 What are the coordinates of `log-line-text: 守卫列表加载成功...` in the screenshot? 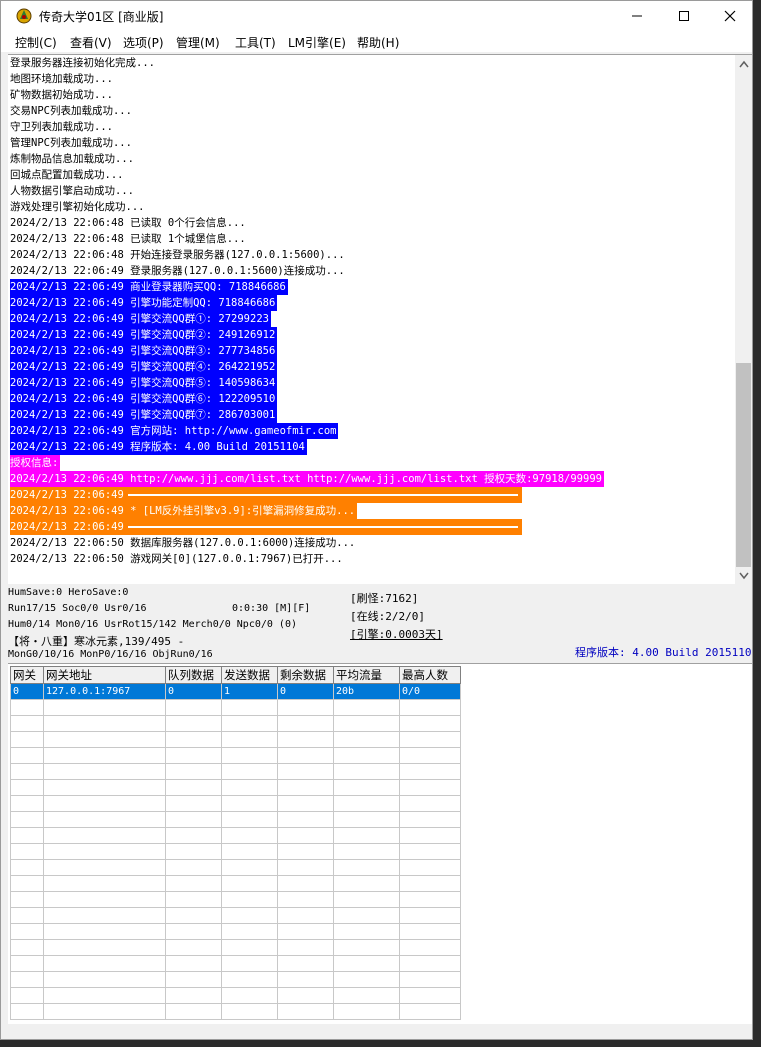 It's located at (61, 127).